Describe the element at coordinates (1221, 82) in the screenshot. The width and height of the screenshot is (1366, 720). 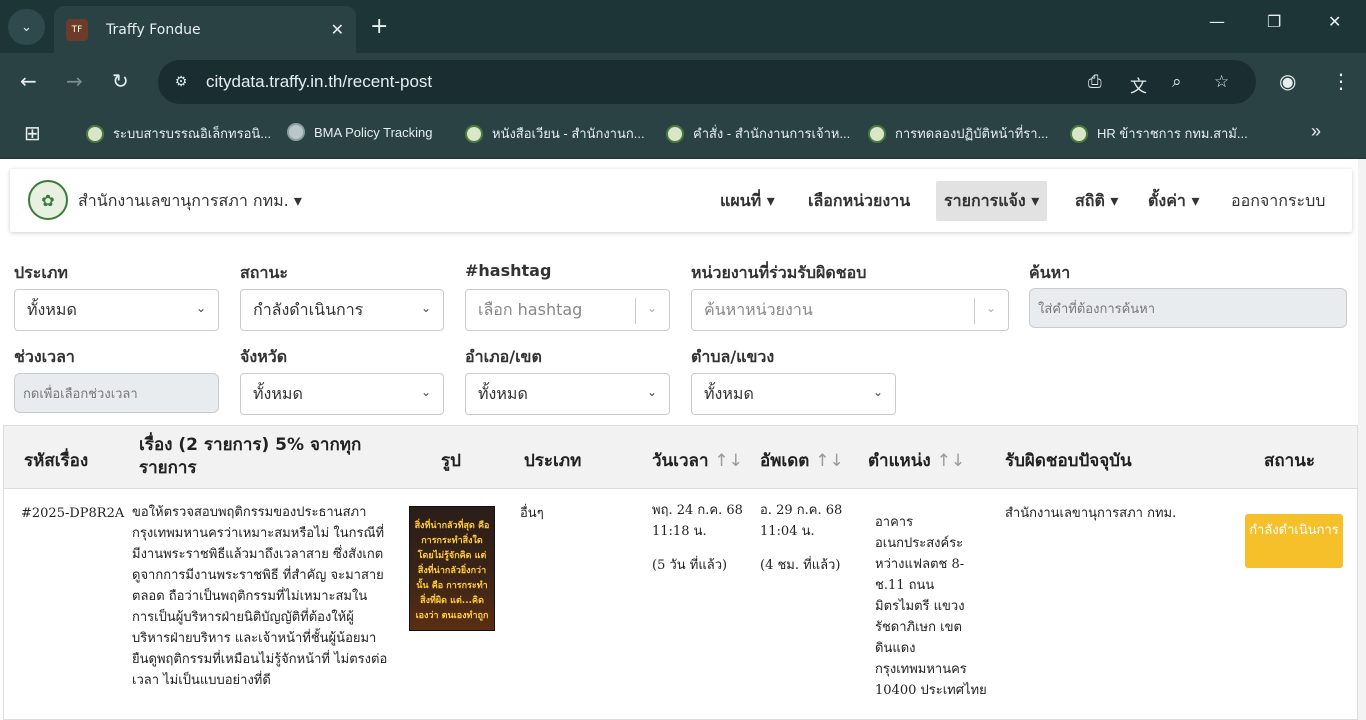
I see `bookmark-star-icon: ☆` at that location.